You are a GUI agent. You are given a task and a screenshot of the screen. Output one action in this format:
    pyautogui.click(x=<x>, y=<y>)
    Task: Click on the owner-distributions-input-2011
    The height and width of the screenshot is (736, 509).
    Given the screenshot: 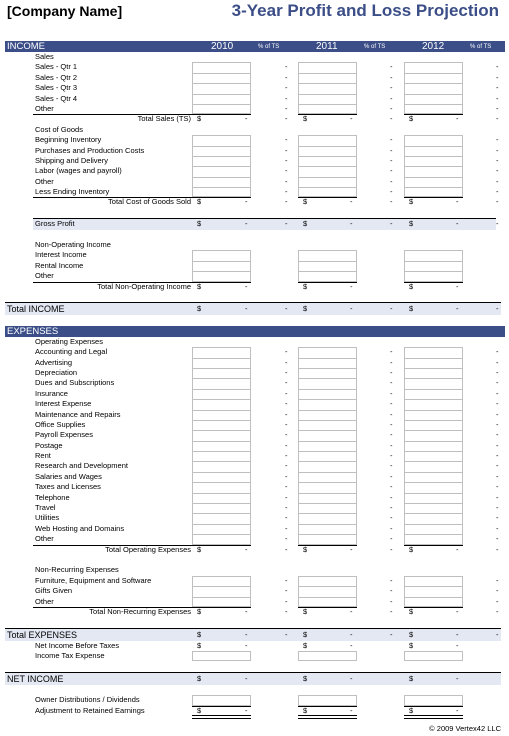 What is the action you would take?
    pyautogui.click(x=327, y=700)
    